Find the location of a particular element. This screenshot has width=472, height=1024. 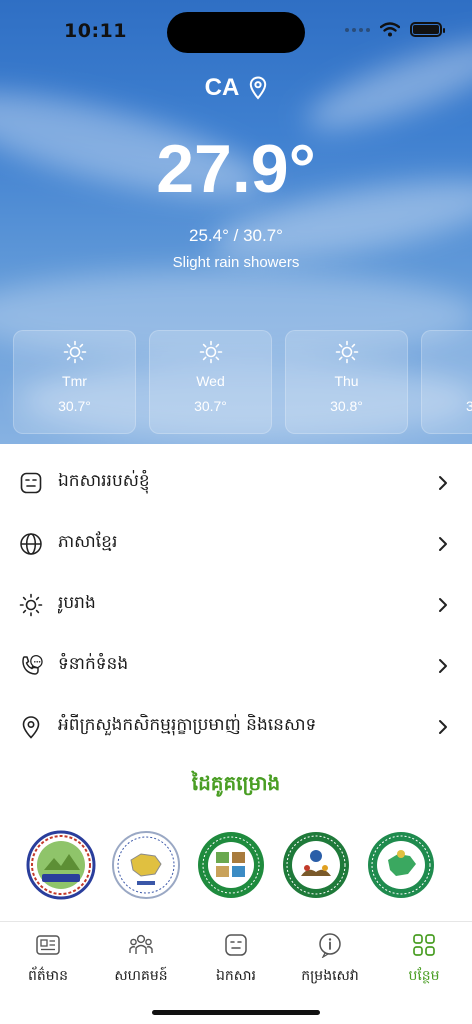

forecast-day: Thu is located at coordinates (346, 381).